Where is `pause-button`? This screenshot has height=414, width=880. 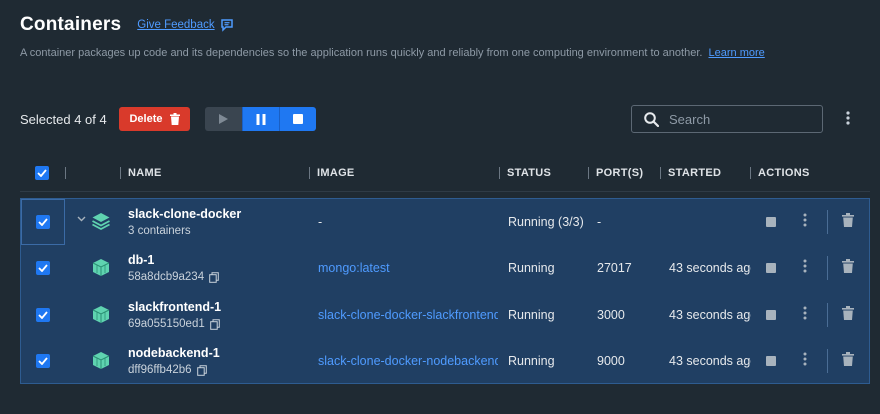 pause-button is located at coordinates (260, 119).